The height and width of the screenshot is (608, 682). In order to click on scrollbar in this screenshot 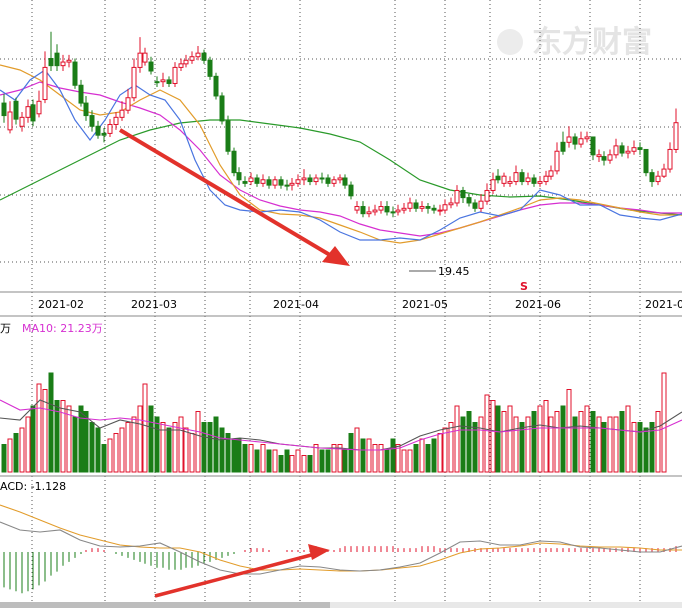, I will do `click(341, 605)`.